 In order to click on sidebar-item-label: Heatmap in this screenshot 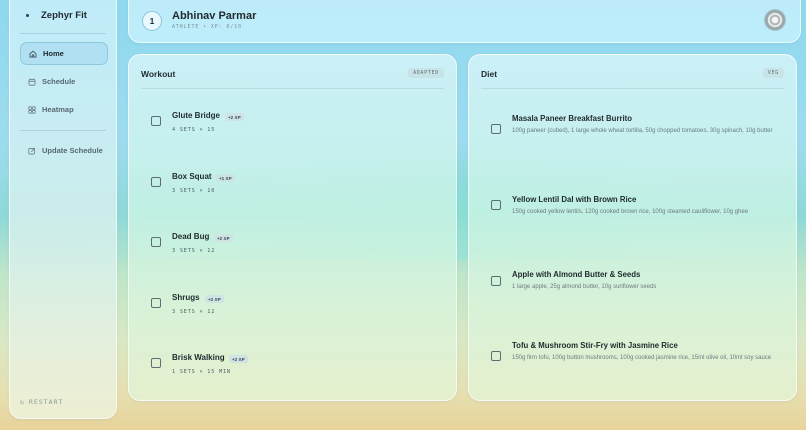, I will do `click(58, 109)`.